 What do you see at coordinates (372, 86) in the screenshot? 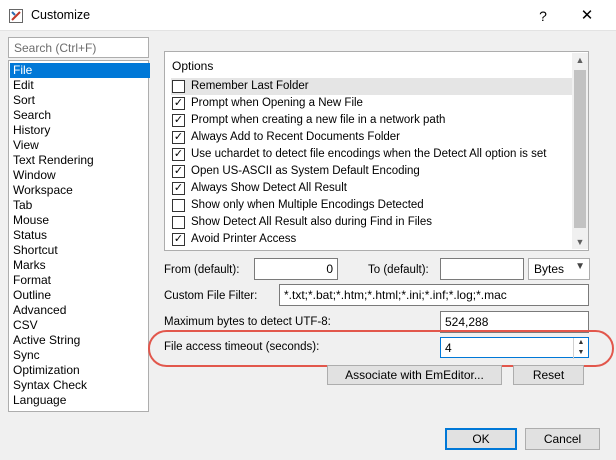
I see `option-row: Remember Last Folder` at bounding box center [372, 86].